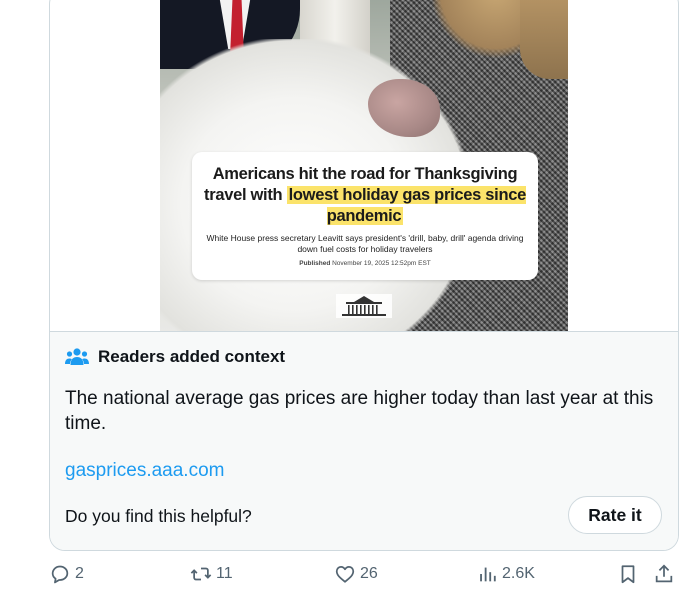  Describe the element at coordinates (369, 573) in the screenshot. I see `like-count: 26` at that location.